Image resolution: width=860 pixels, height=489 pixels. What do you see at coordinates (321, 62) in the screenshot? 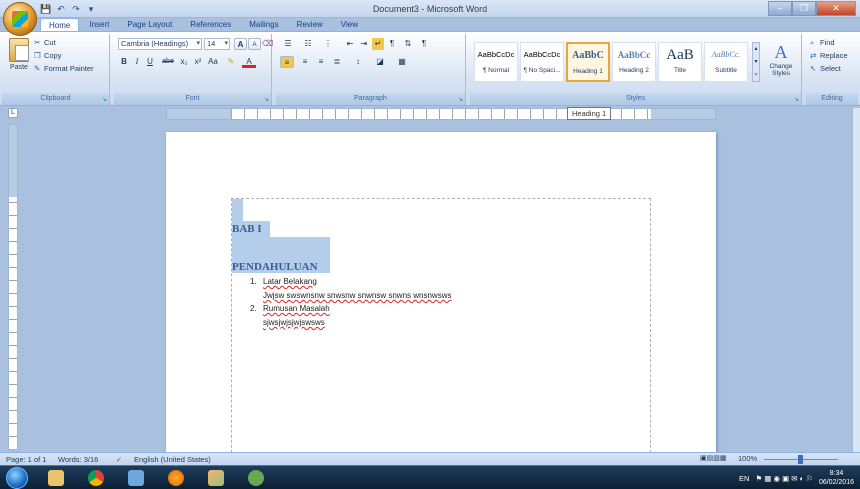
I see `align-right-icon: ≡` at bounding box center [321, 62].